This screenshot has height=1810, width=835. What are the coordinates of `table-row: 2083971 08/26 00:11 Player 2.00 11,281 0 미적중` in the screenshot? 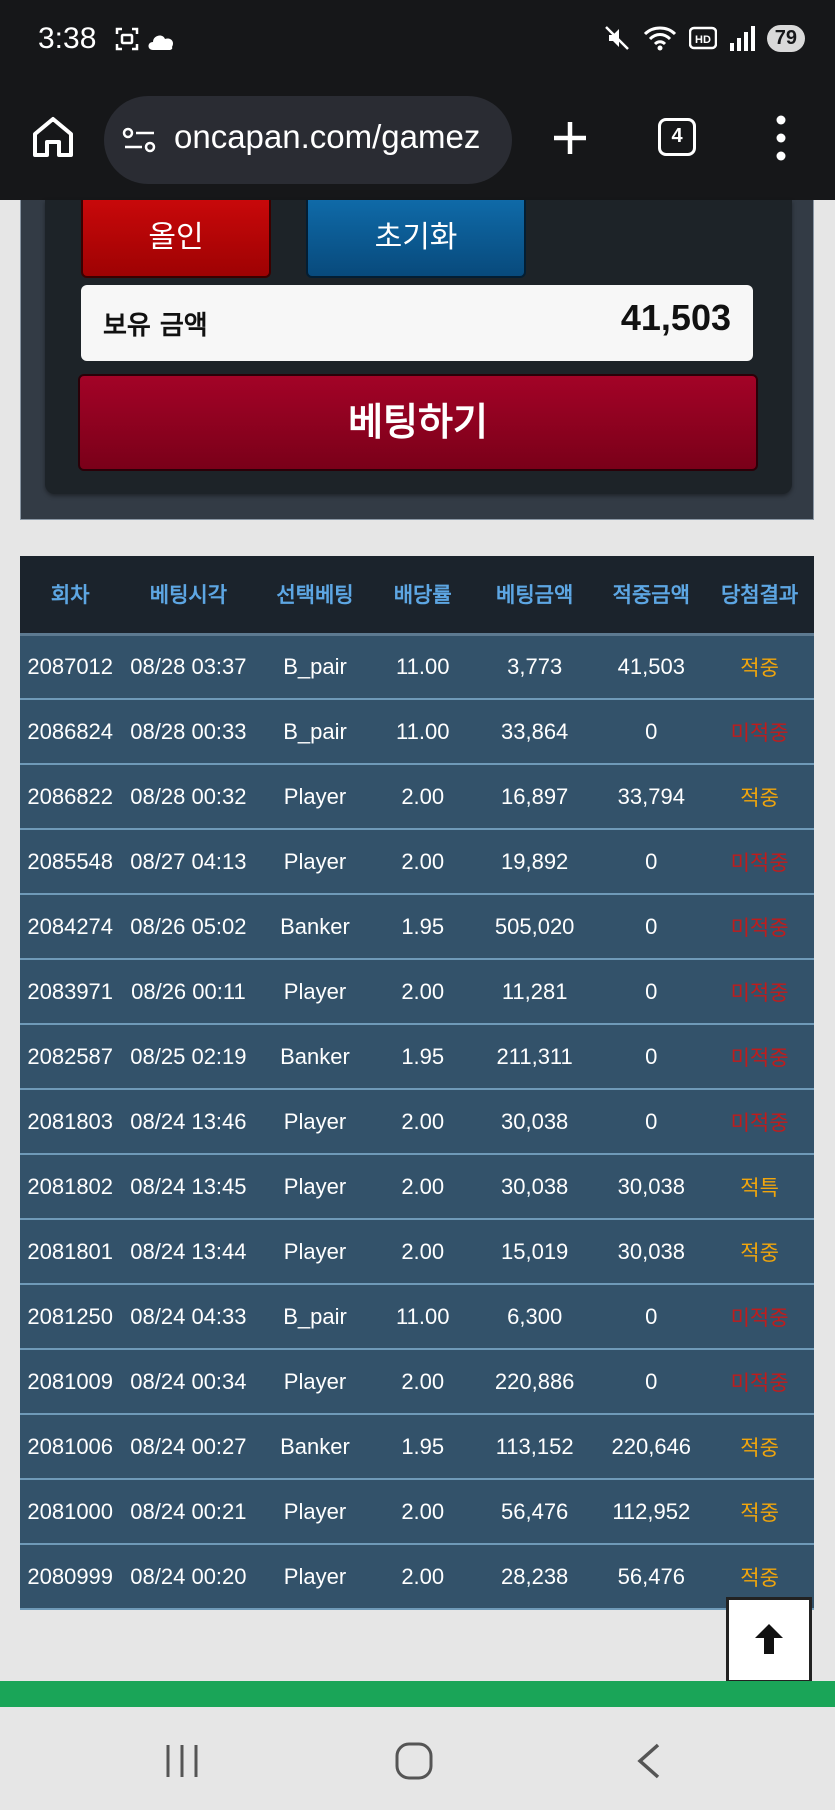 It's located at (417, 992).